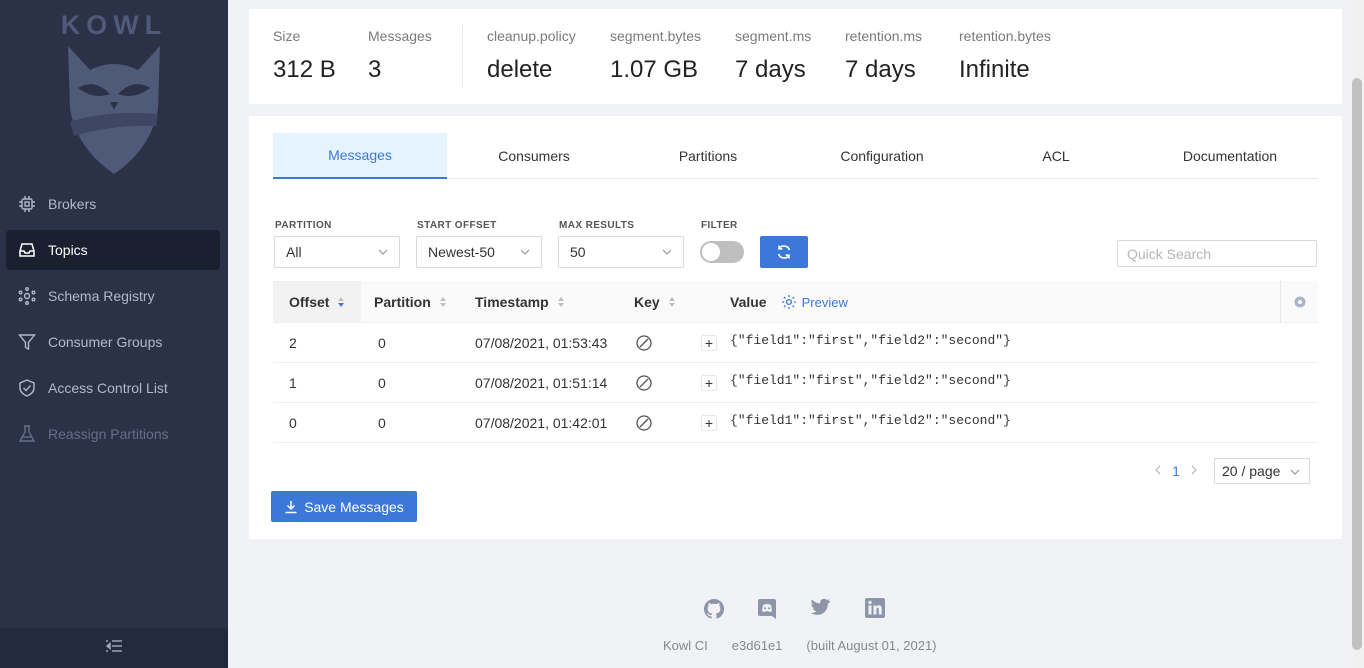  I want to click on page-size-value: 20 / page, so click(1251, 471).